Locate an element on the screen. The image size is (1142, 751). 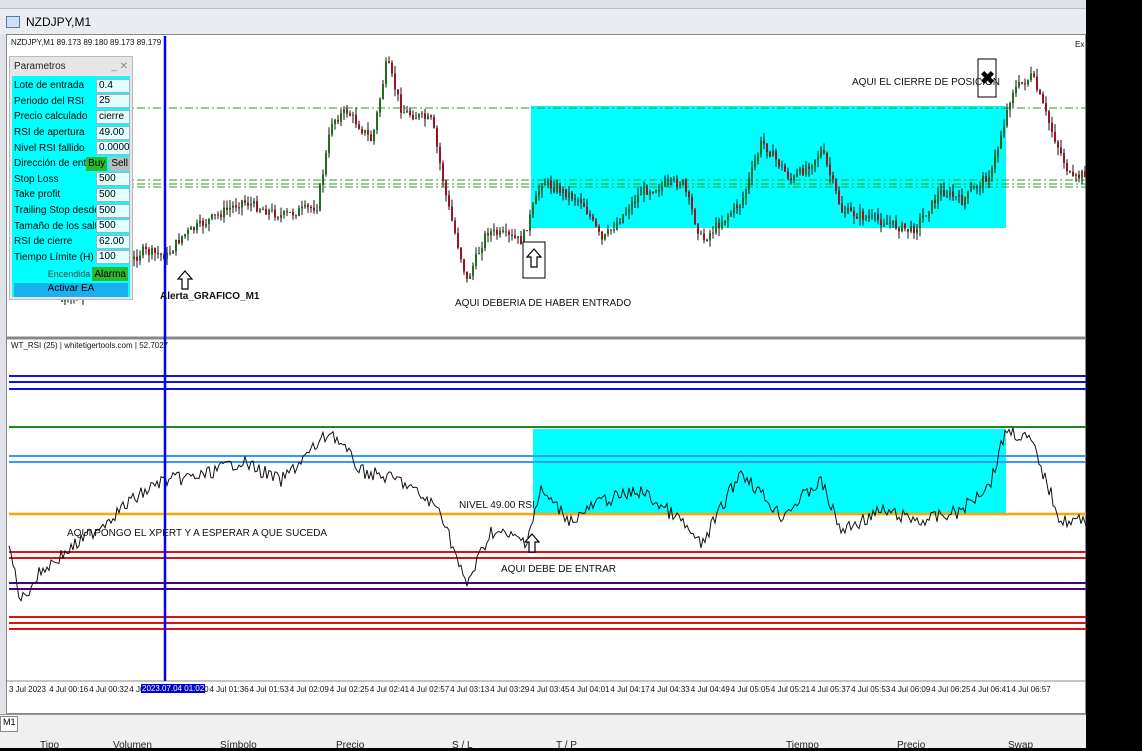
param-label: Periodo del RSI is located at coordinates (49, 101).